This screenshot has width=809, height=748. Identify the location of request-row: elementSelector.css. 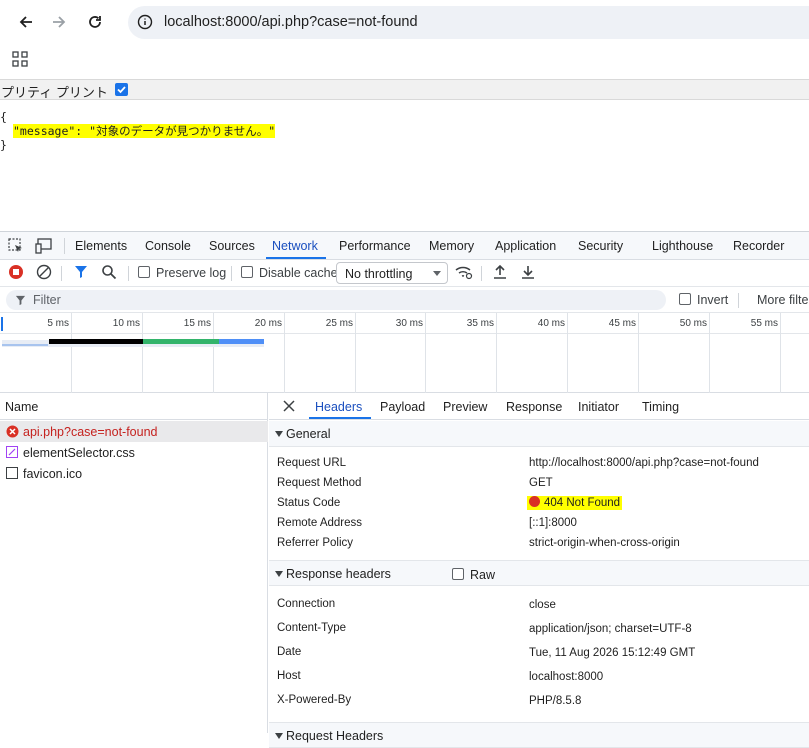
(134, 452).